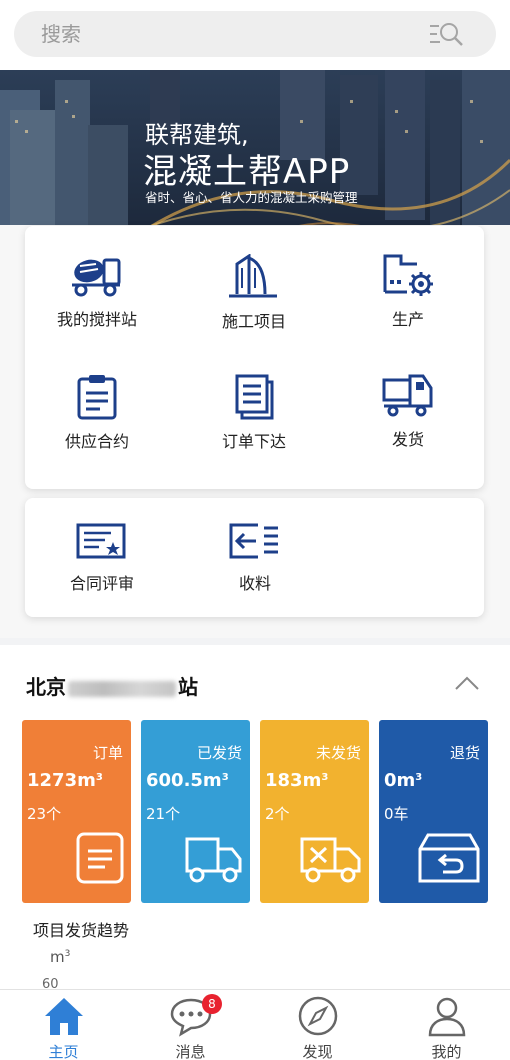 Image resolution: width=510 pixels, height=1060 pixels. What do you see at coordinates (190, 1025) in the screenshot?
I see `nav-messages: 8 消息` at bounding box center [190, 1025].